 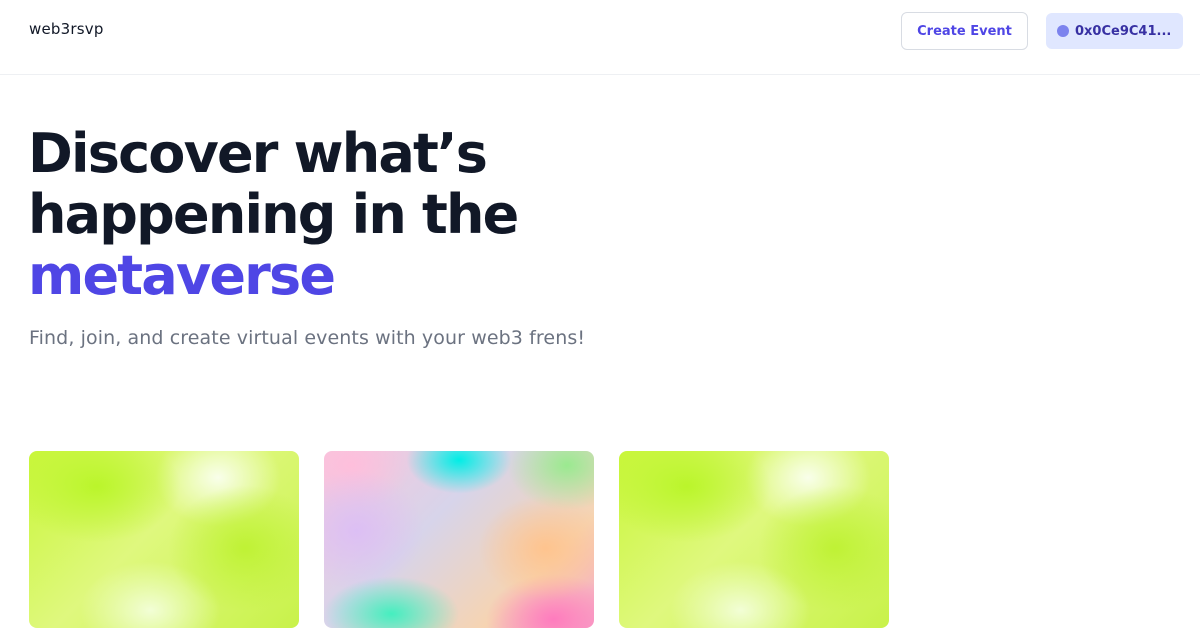 I want to click on hero-title-accent: metaverse, so click(x=182, y=275).